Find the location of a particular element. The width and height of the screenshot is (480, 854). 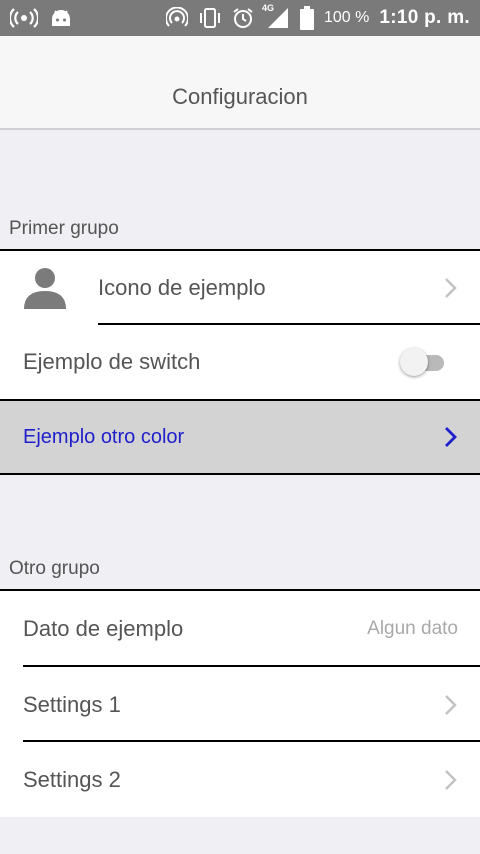

network-badge: 4G is located at coordinates (267, 8).